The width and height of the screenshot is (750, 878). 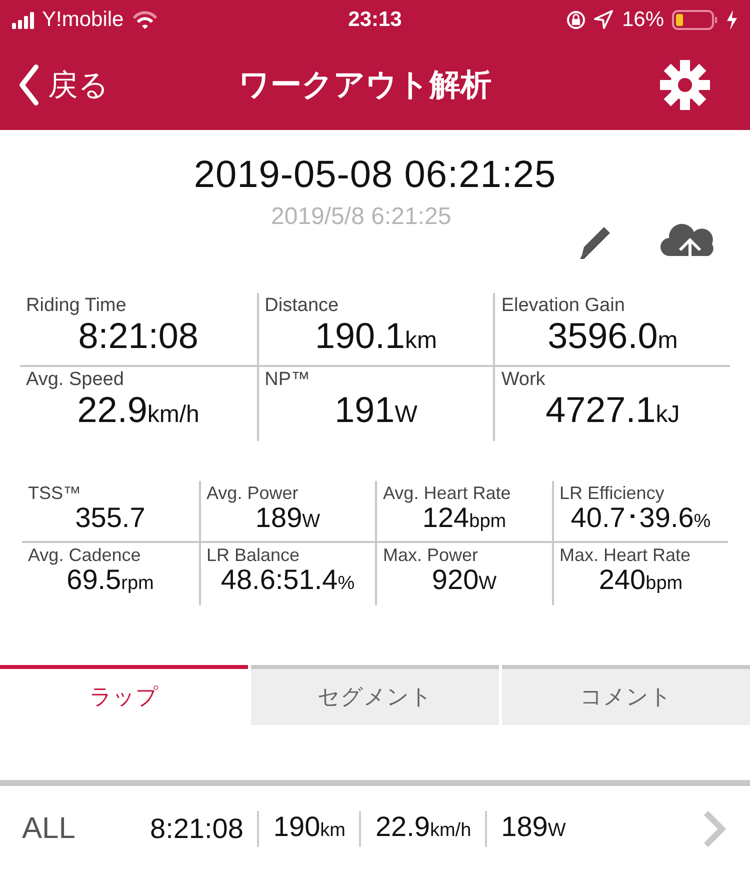 I want to click on metric-label: Riding Time, so click(x=76, y=306).